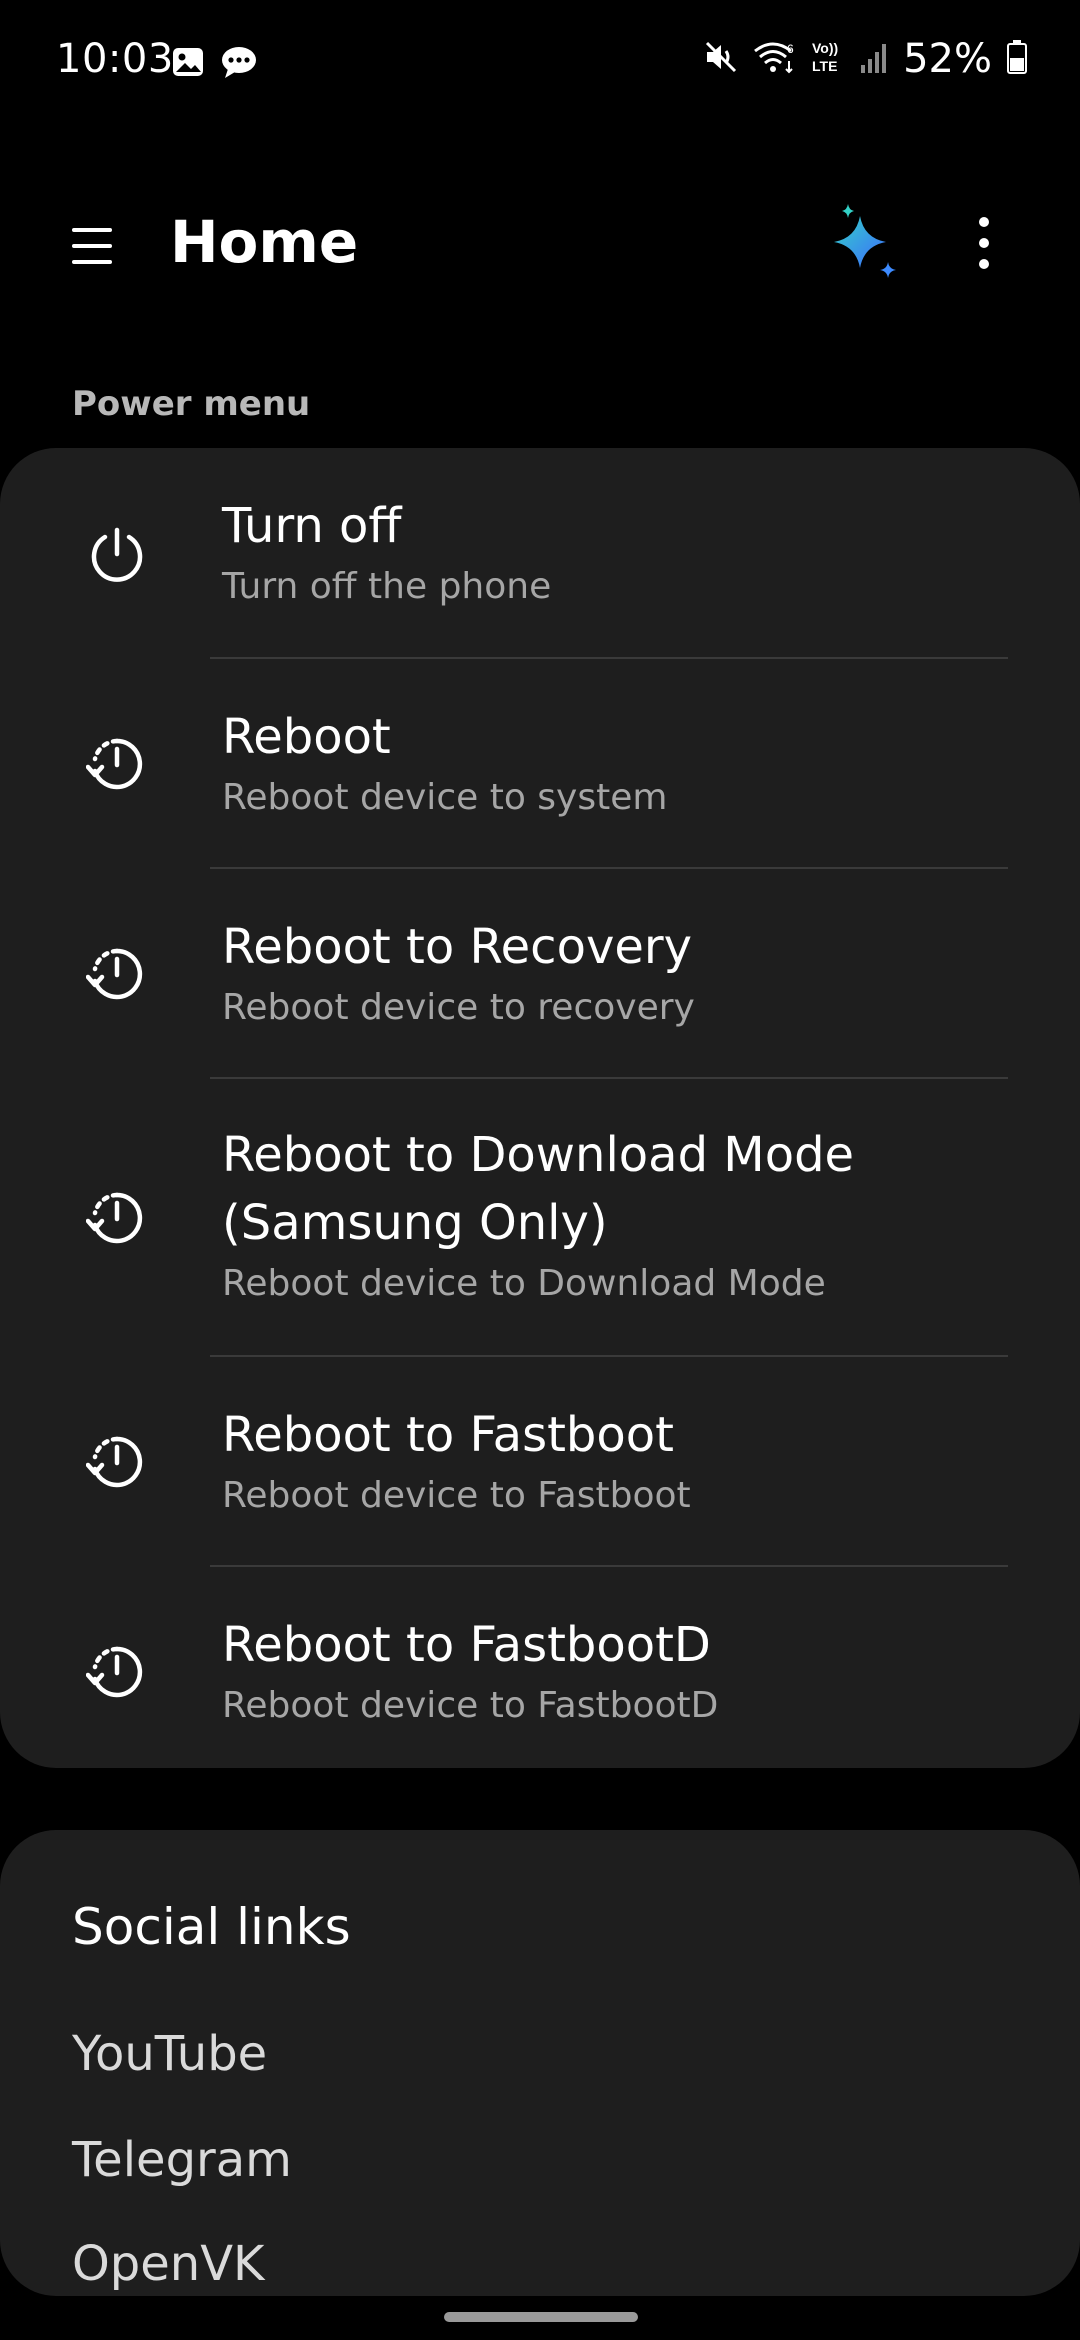  I want to click on power-item-subtitle: Reboot device to FastbootD, so click(470, 1705).